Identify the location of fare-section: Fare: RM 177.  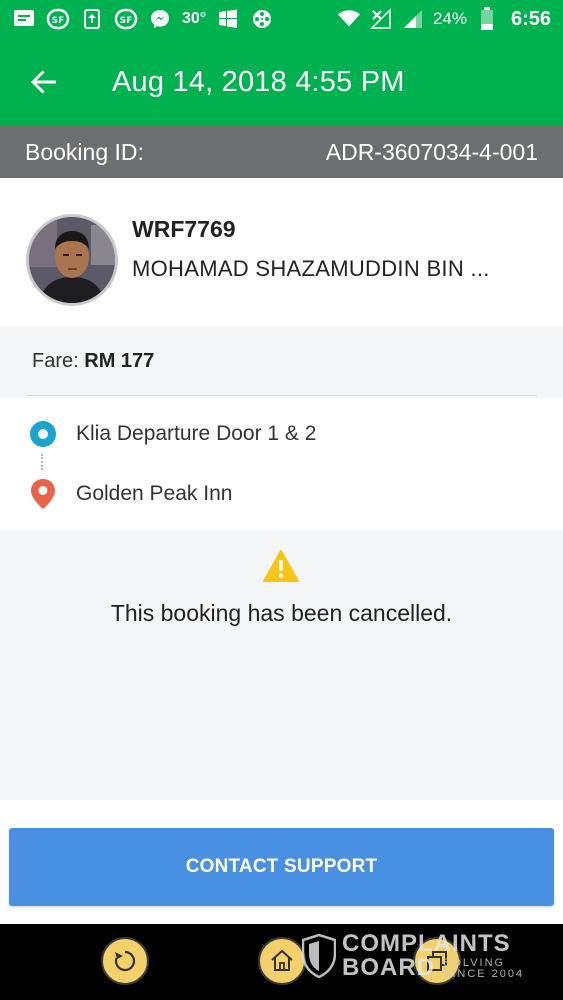
(281, 362).